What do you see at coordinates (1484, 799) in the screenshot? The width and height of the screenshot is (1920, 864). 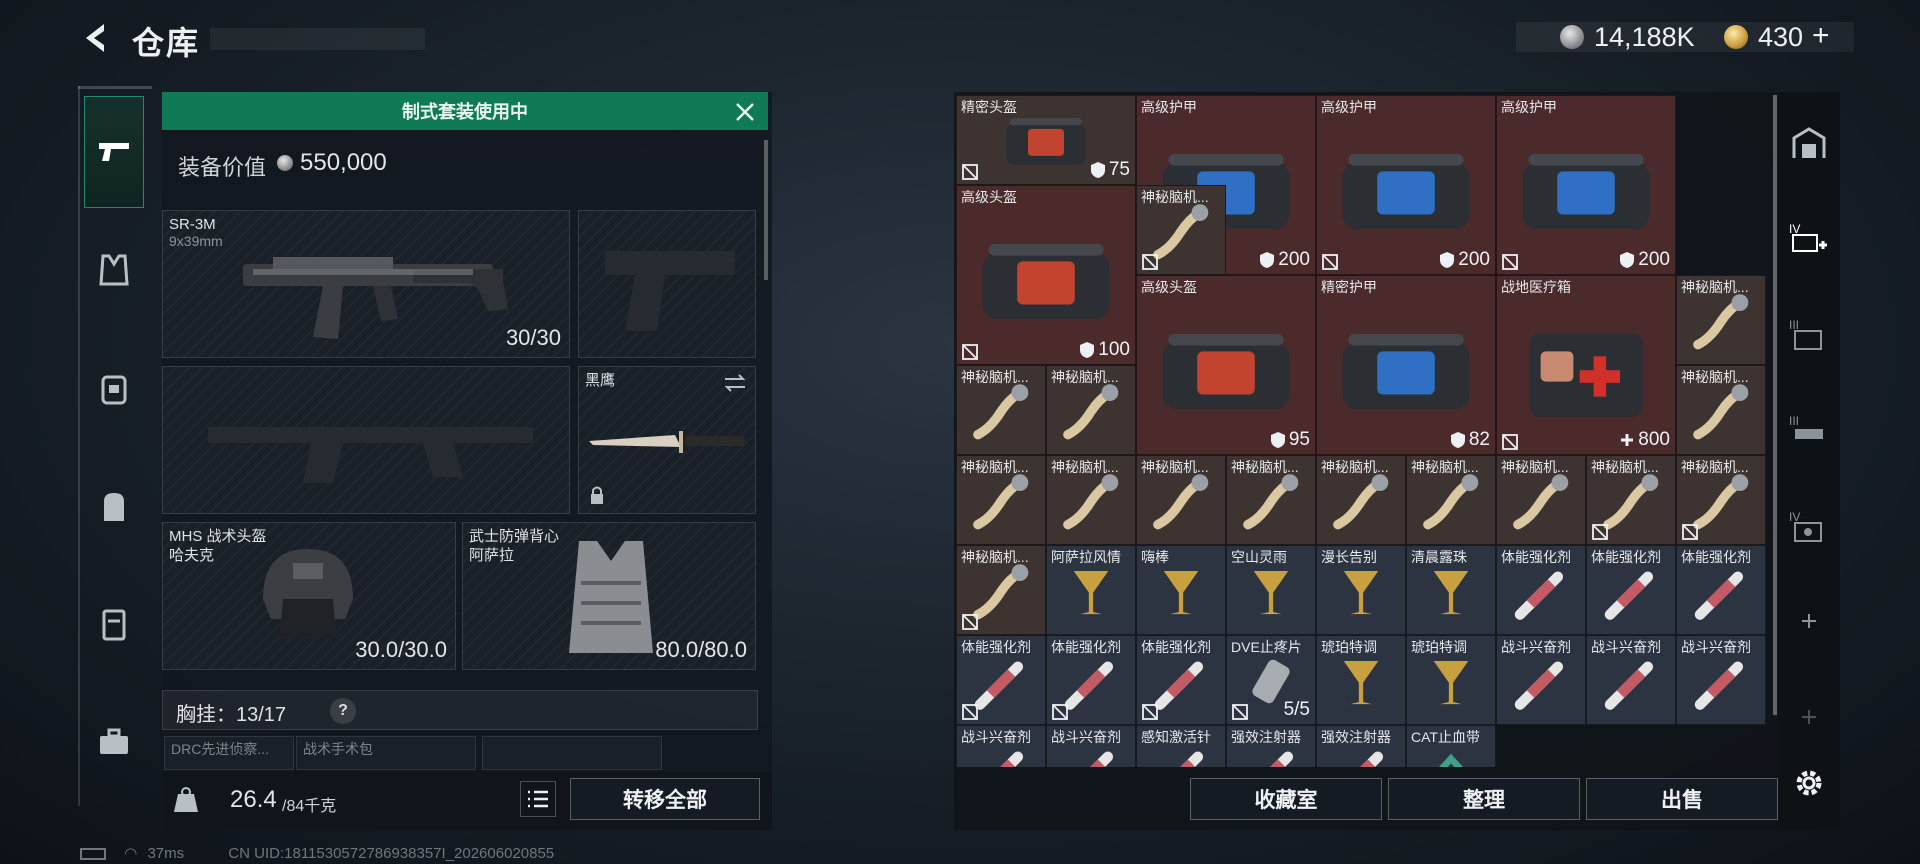 I see `sort-button: 整理` at bounding box center [1484, 799].